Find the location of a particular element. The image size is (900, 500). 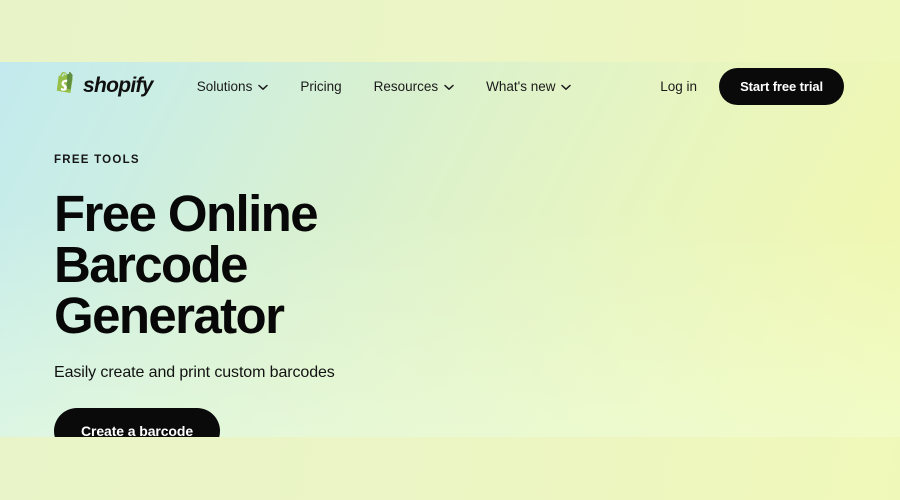

nav-item-pricing: Pricing is located at coordinates (320, 86).